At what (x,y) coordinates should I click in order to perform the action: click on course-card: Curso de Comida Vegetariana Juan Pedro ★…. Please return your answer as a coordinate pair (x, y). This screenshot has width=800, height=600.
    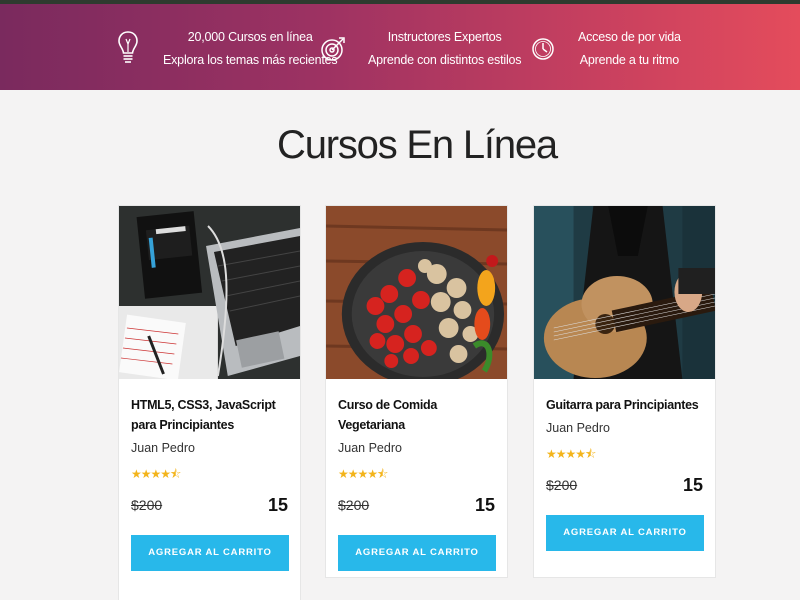
    Looking at the image, I should click on (416, 391).